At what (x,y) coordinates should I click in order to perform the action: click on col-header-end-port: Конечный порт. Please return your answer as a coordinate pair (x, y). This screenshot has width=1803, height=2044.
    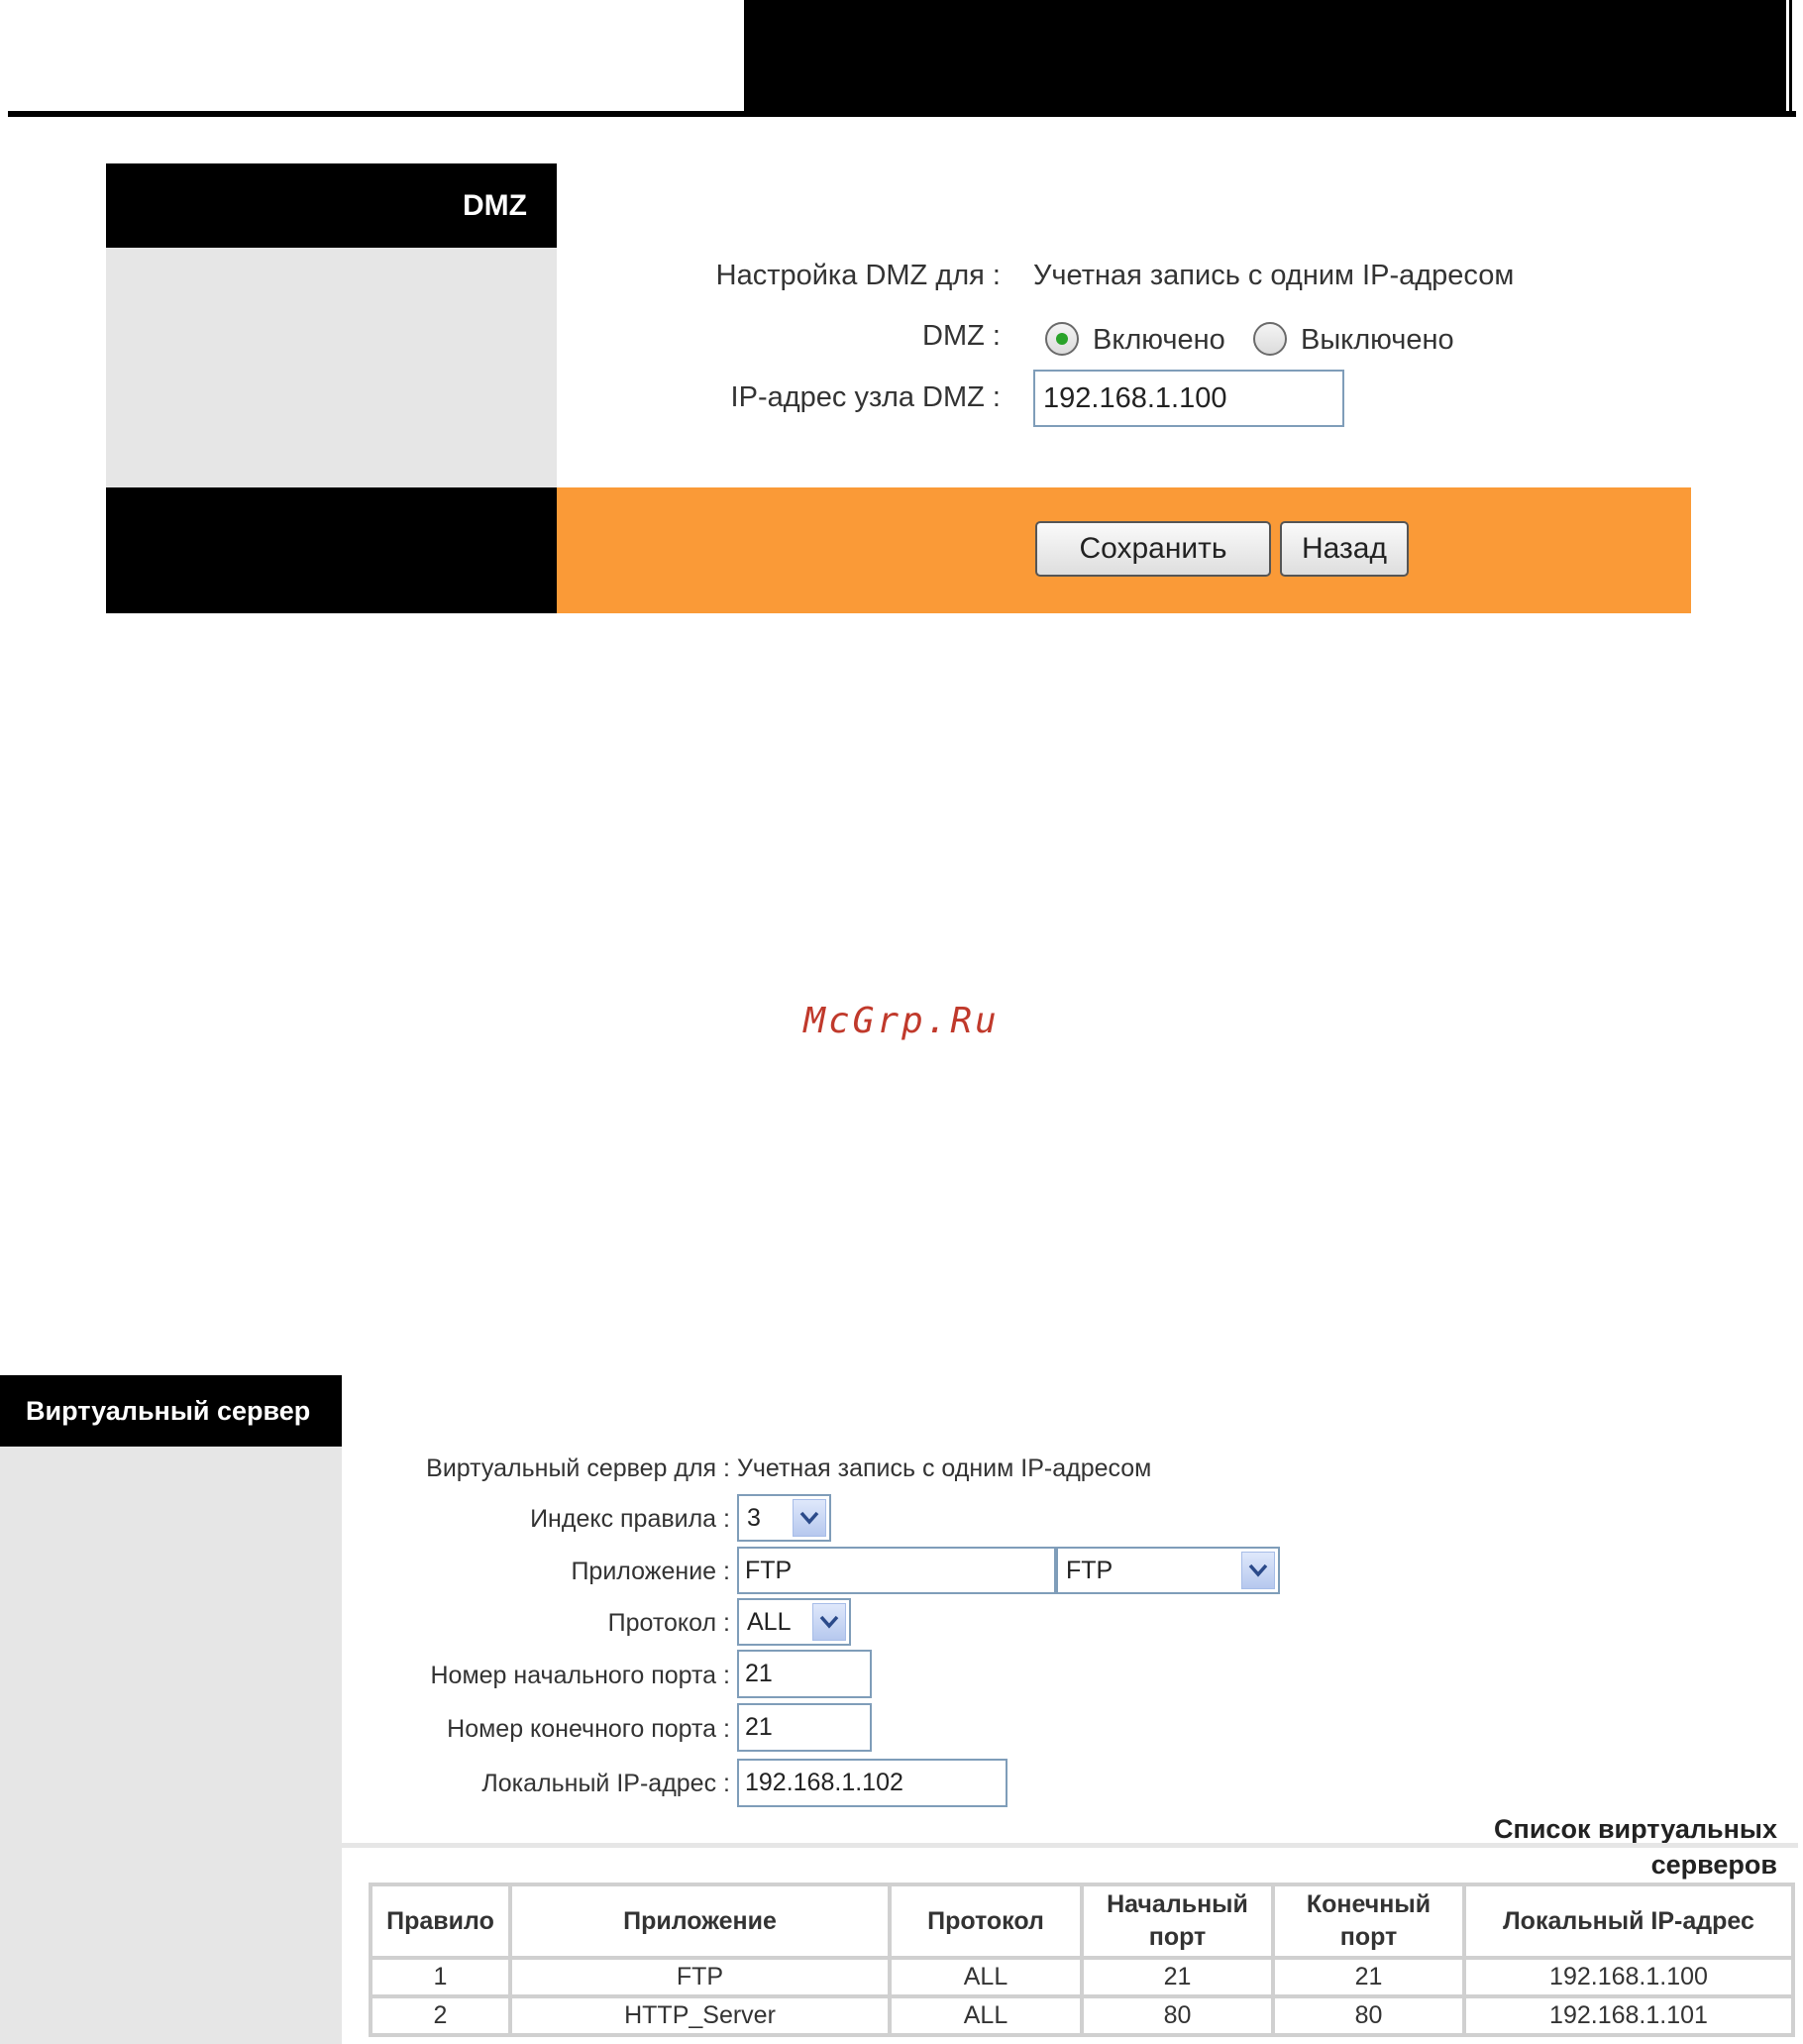
    Looking at the image, I should click on (1368, 1921).